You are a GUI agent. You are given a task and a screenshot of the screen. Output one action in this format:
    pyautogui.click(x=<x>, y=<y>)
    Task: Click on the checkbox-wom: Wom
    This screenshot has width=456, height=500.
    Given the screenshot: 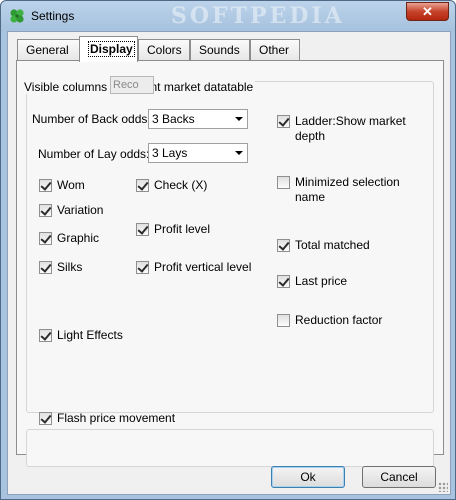 What is the action you would take?
    pyautogui.click(x=62, y=185)
    